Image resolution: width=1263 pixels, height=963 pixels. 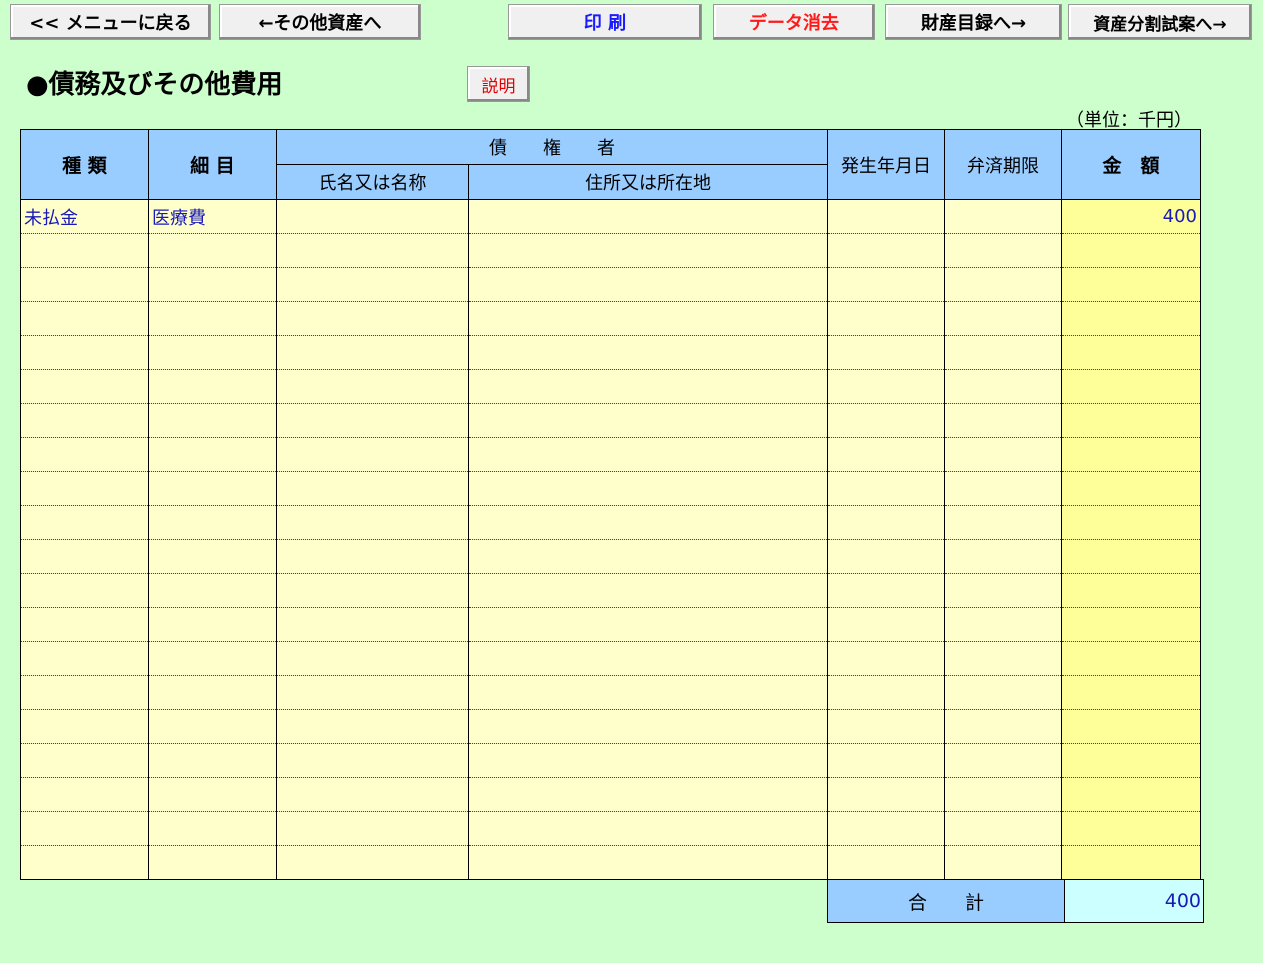 What do you see at coordinates (794, 22) in the screenshot?
I see `clear-data-button: データ消去` at bounding box center [794, 22].